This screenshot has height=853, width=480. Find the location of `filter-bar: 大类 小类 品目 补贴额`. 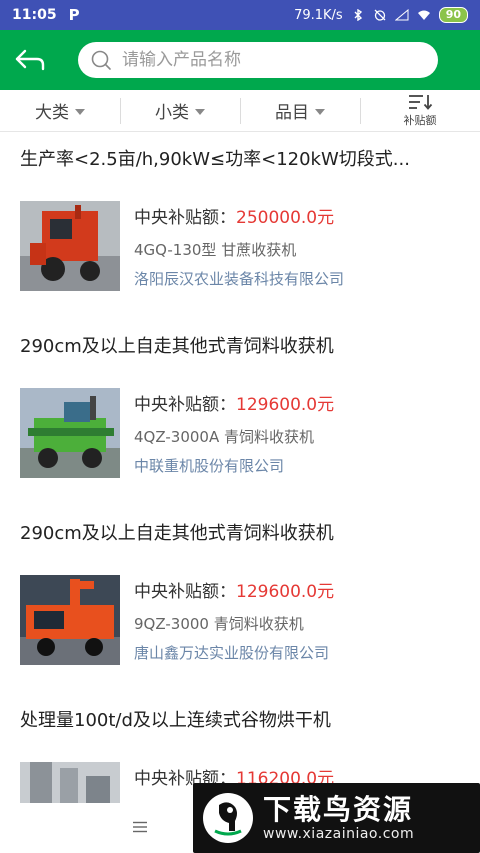

filter-bar: 大类 小类 品目 补贴额 is located at coordinates (240, 111).